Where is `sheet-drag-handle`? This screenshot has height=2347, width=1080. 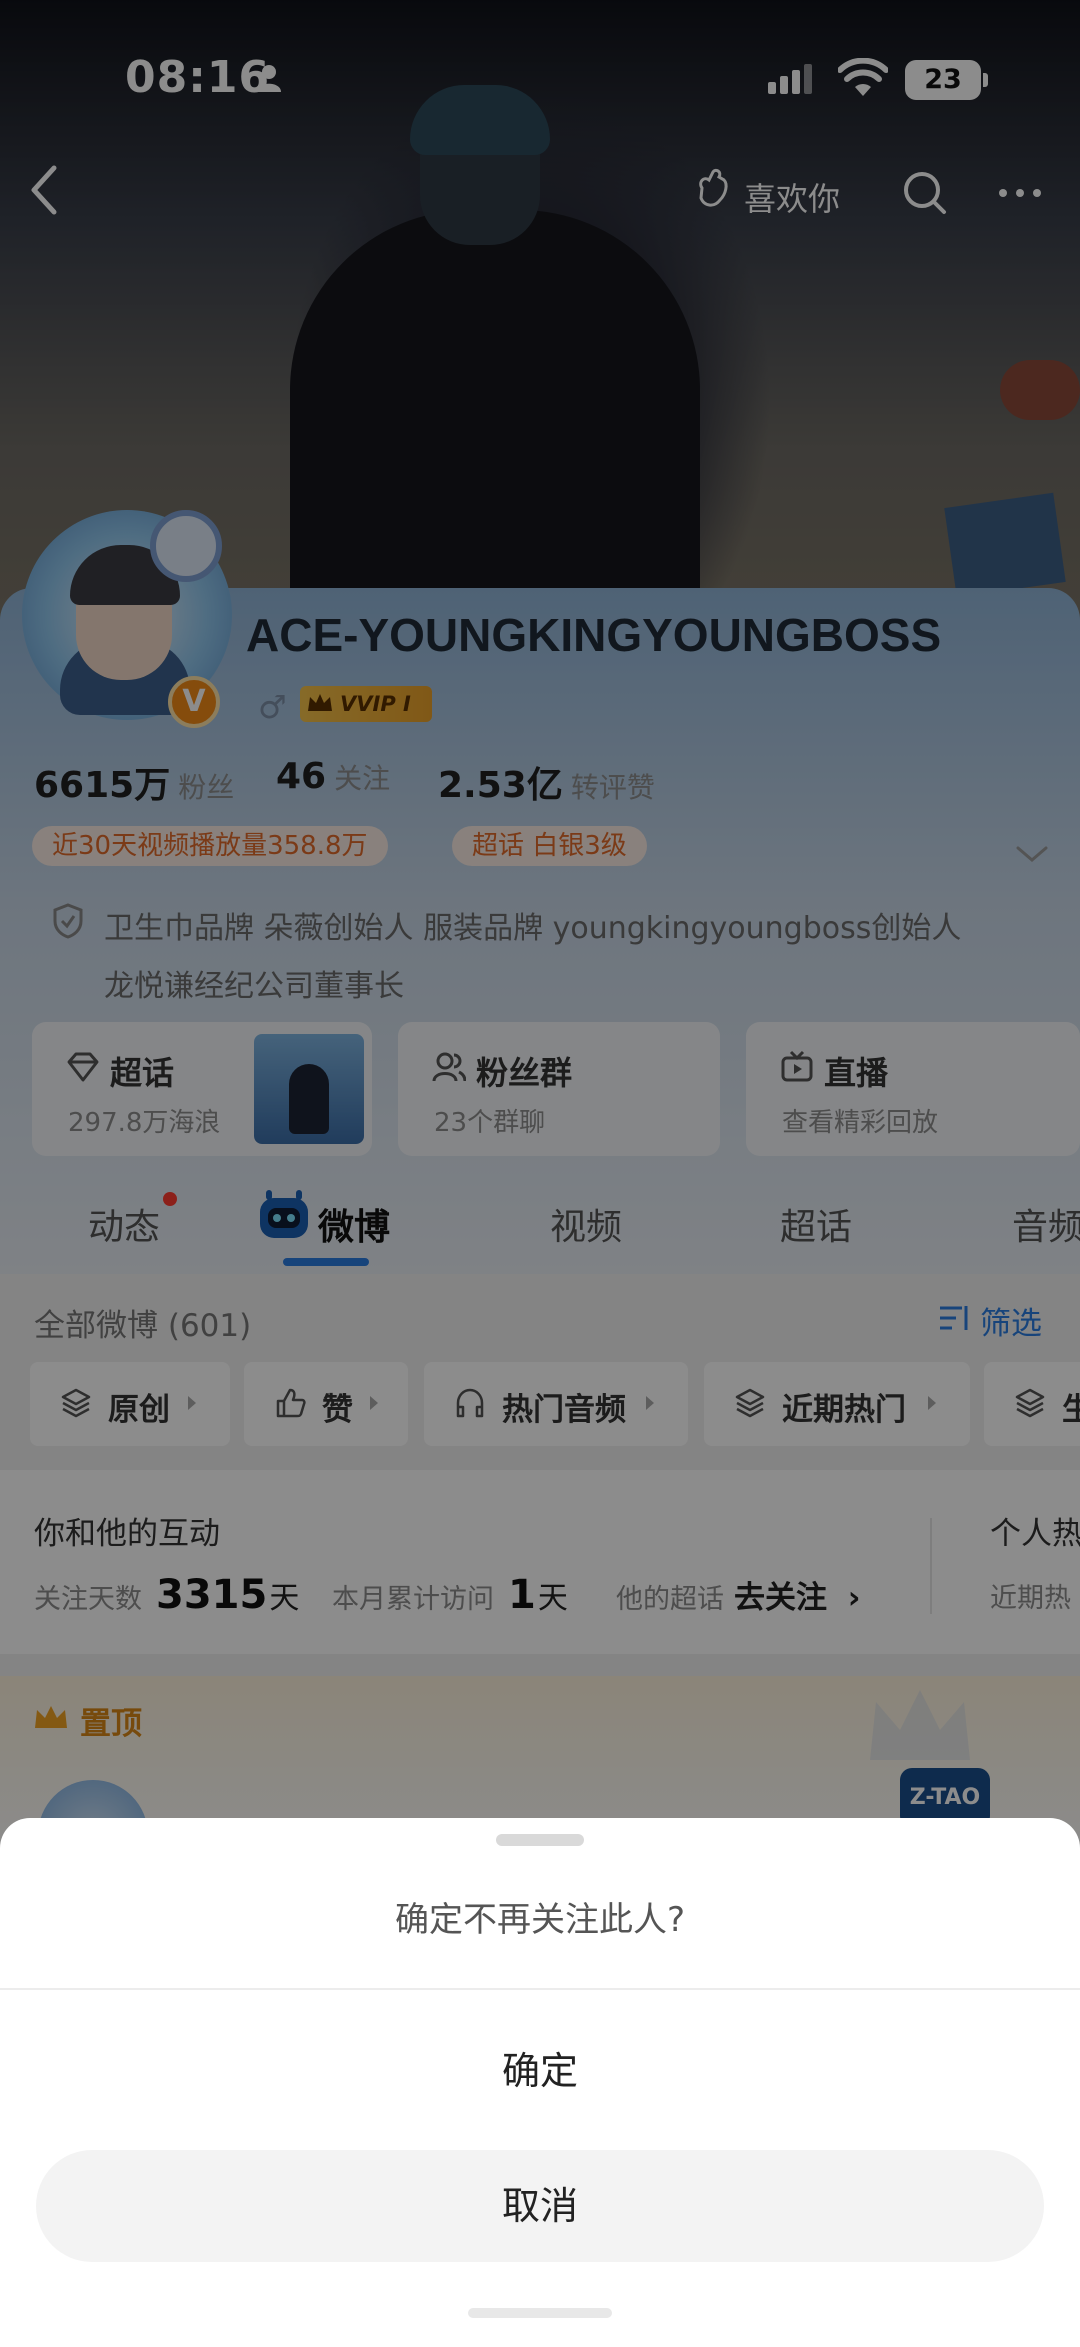
sheet-drag-handle is located at coordinates (540, 1840).